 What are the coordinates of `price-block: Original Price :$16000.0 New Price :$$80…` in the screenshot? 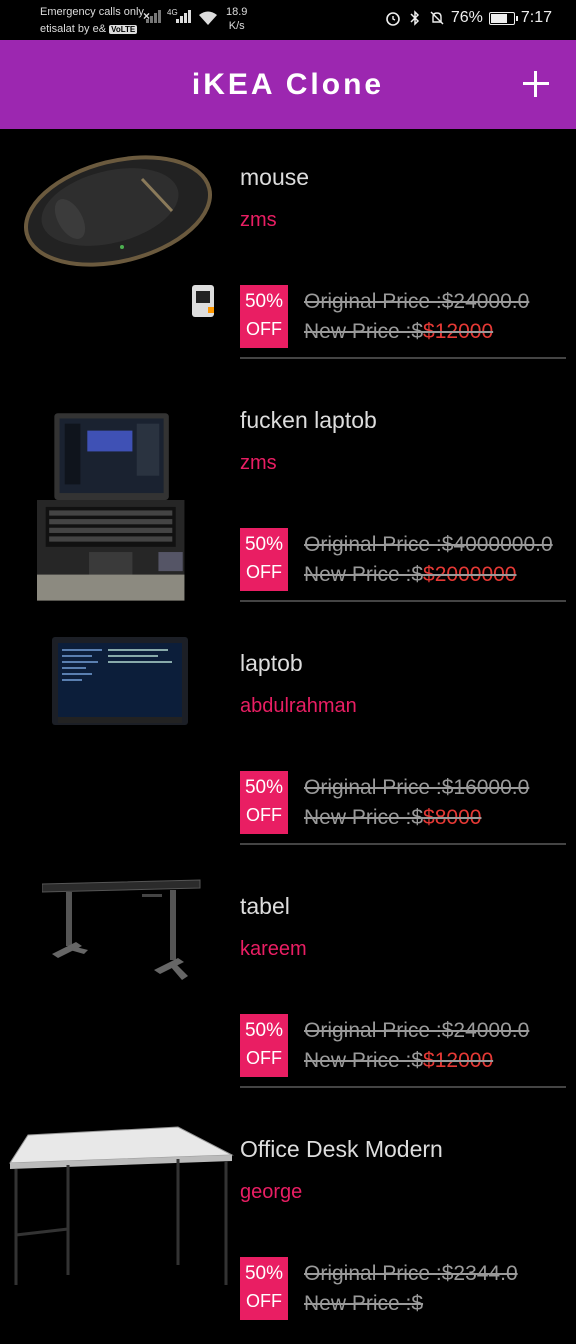 It's located at (440, 803).